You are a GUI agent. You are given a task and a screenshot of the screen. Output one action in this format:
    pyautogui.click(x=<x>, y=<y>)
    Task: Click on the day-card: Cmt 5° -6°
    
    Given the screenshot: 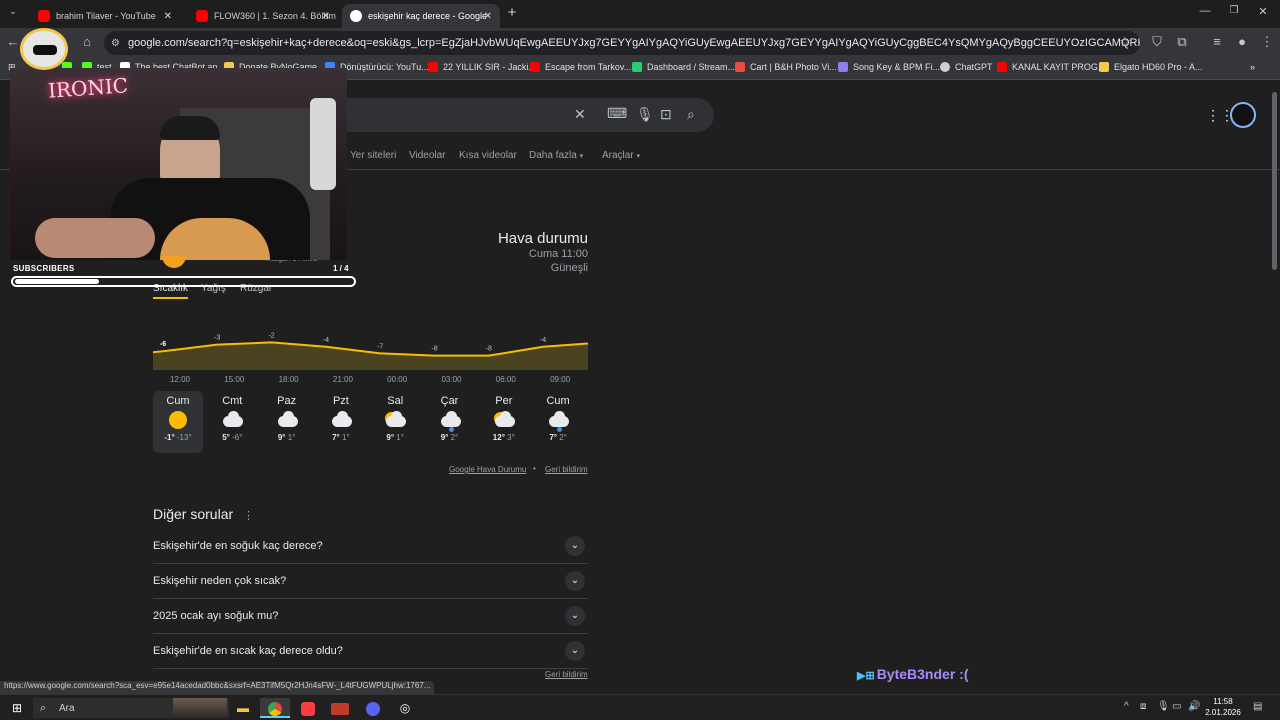 What is the action you would take?
    pyautogui.click(x=232, y=422)
    